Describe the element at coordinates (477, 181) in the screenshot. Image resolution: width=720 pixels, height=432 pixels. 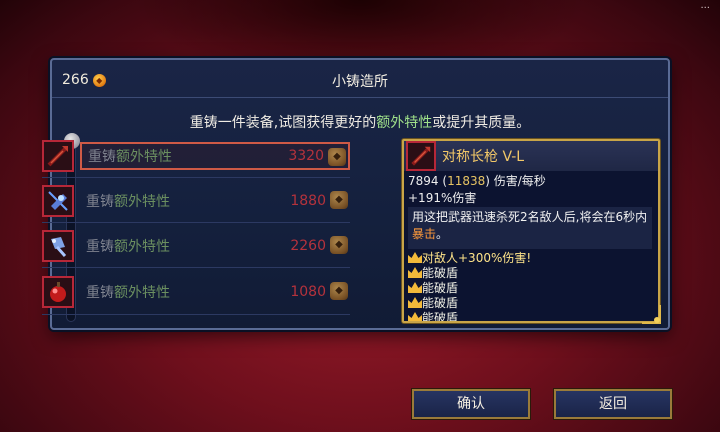
I see `item-dps: 7894 (11838) 伤害/每秒` at that location.